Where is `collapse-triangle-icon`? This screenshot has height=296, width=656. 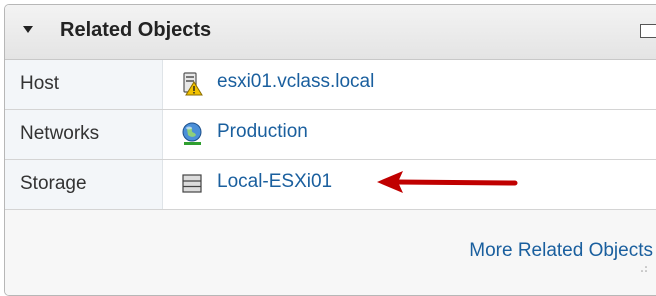
collapse-triangle-icon is located at coordinates (28, 29).